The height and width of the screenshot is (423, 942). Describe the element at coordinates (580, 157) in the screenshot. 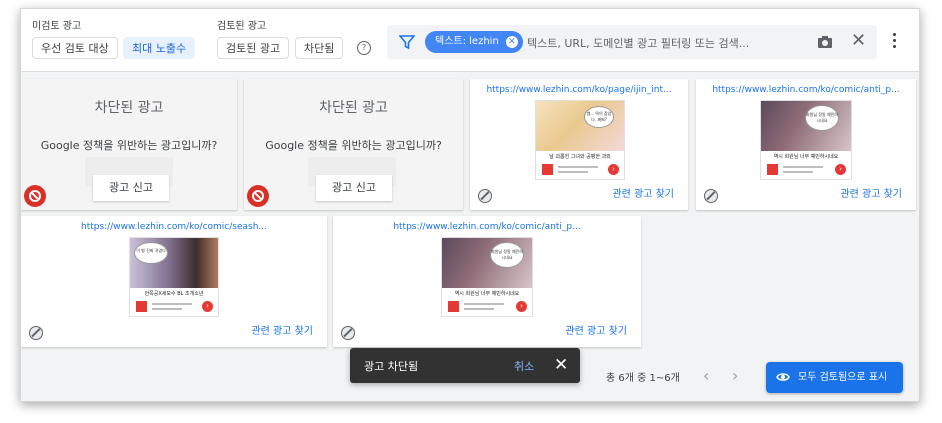

I see `ad-caption: 날 괴롭힌 그녀와 공평한 과외` at that location.